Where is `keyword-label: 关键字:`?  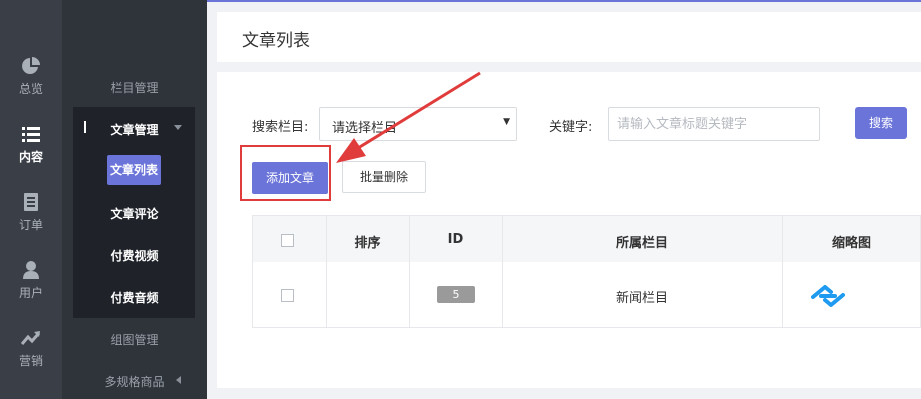
keyword-label: 关键字: is located at coordinates (571, 127).